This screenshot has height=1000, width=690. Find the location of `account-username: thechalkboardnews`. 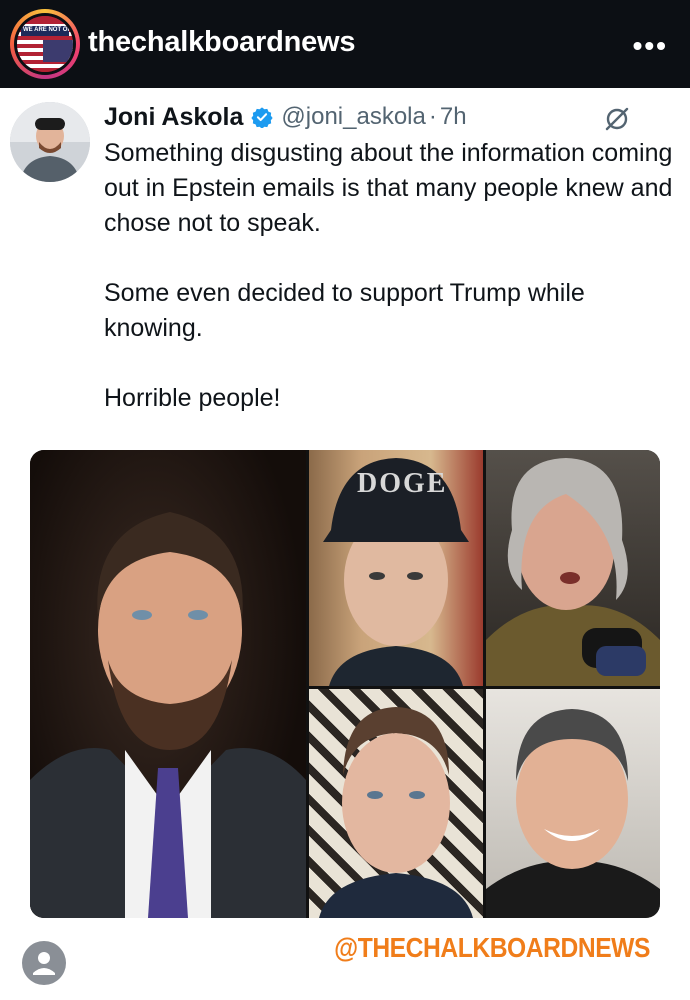

account-username: thechalkboardnews is located at coordinates (222, 42).